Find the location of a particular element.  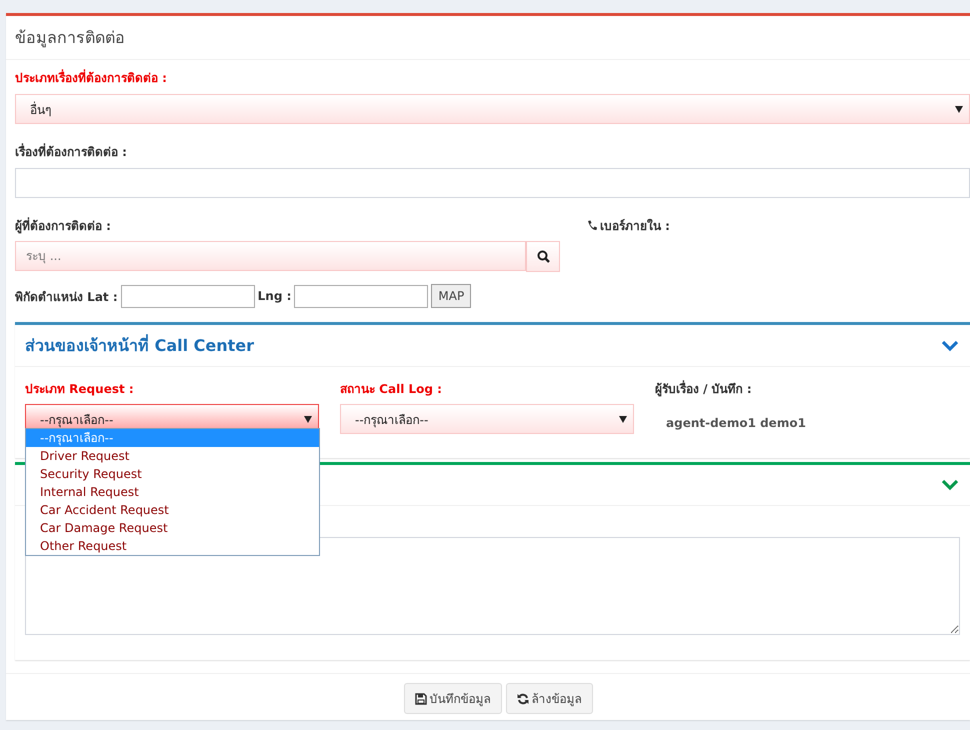

phone-icon is located at coordinates (592, 225).